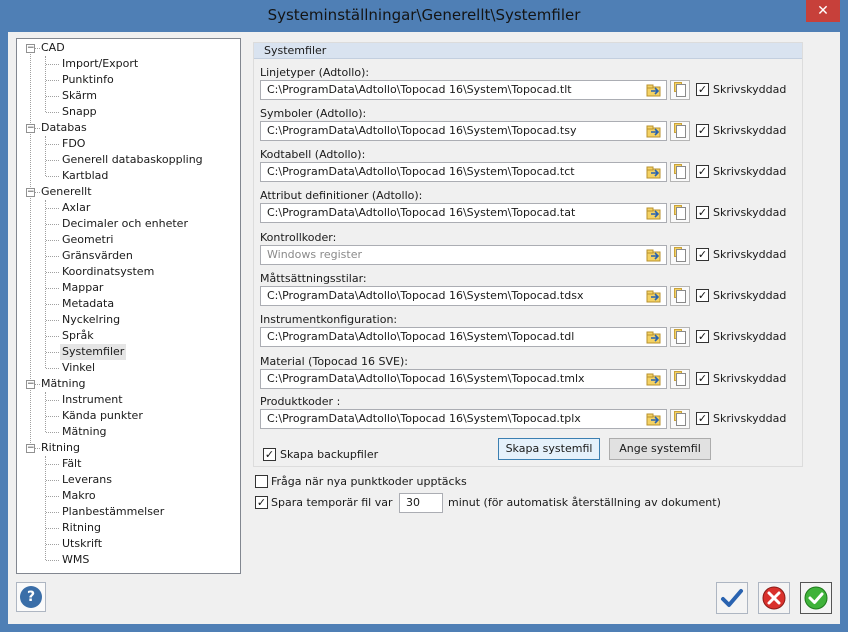 The image size is (848, 632). Describe the element at coordinates (128, 80) in the screenshot. I see `tree-item: Punktinfo` at that location.